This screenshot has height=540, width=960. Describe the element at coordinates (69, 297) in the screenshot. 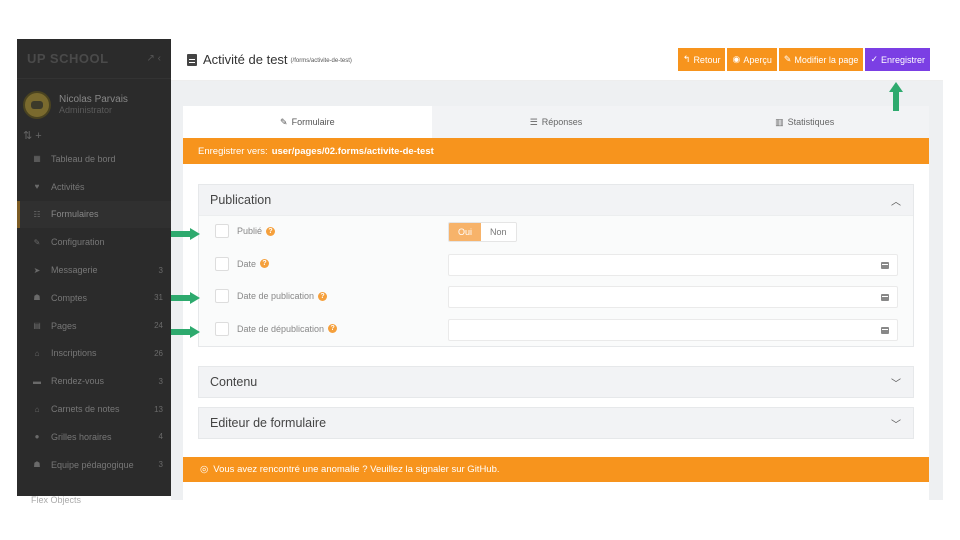

I see `sidebar-item-label: Comptes` at that location.